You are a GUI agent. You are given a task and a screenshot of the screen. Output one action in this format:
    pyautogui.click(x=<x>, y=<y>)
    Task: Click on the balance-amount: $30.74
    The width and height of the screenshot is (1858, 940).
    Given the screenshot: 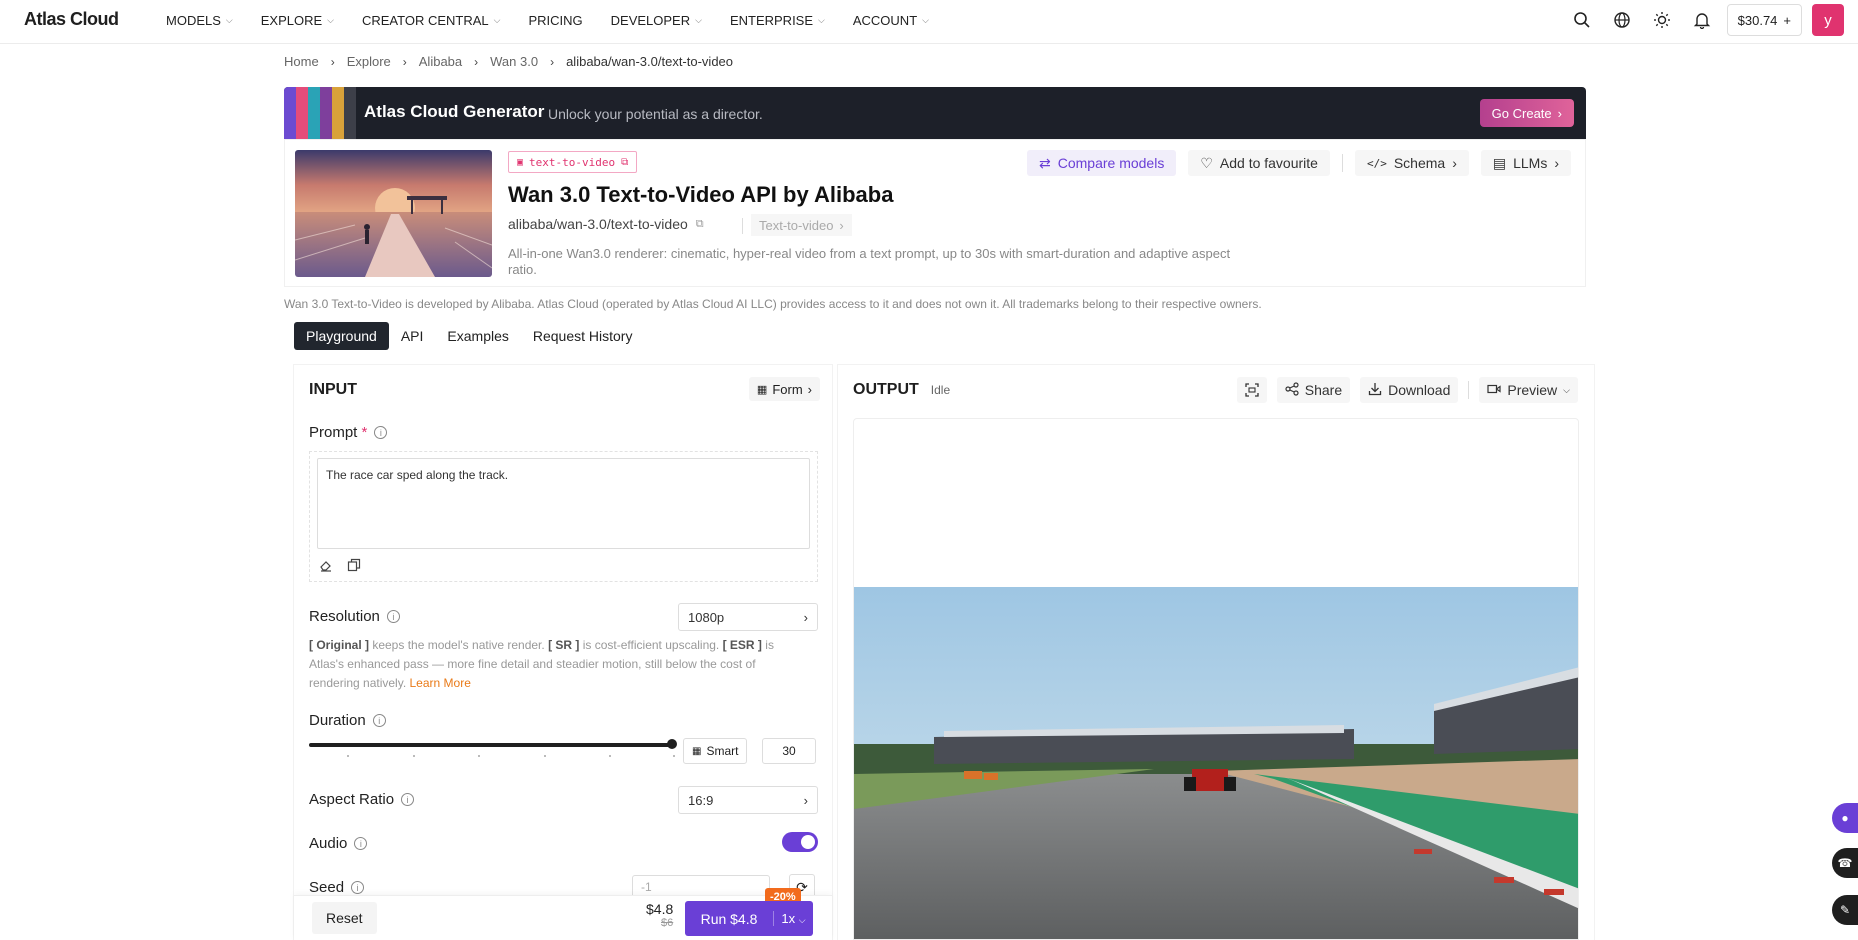 What is the action you would take?
    pyautogui.click(x=1757, y=20)
    